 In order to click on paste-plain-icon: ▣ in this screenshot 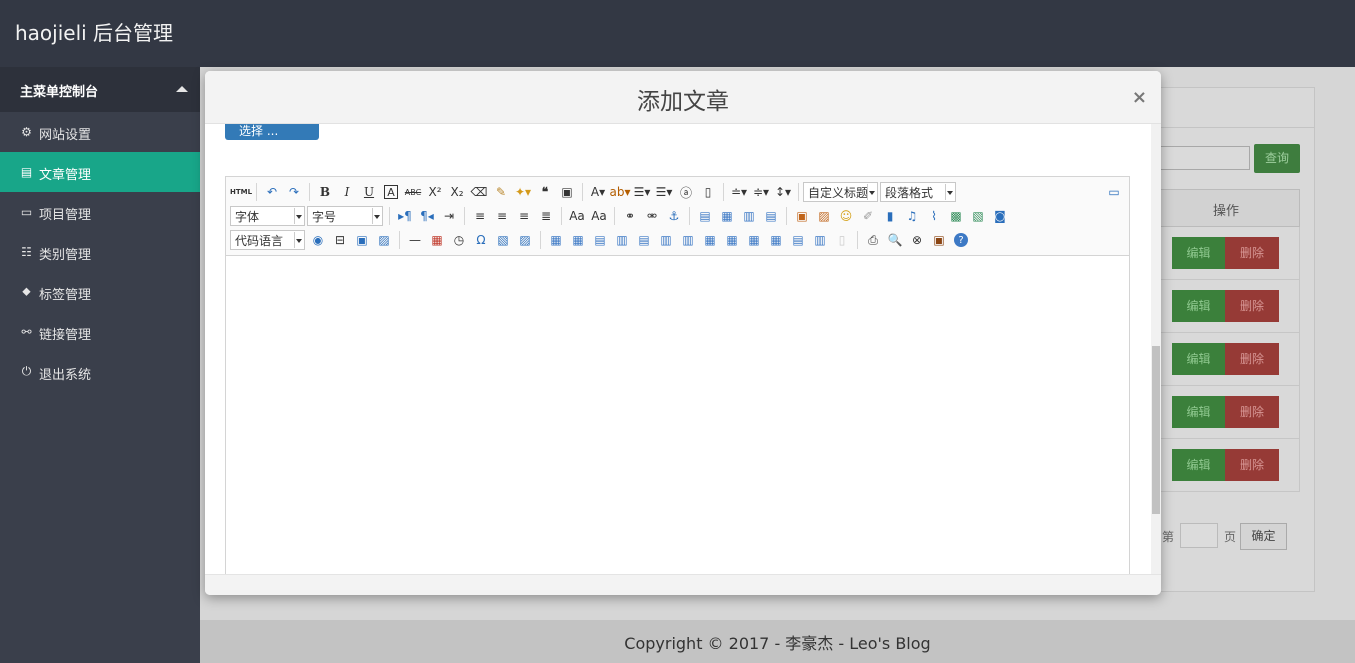, I will do `click(567, 192)`.